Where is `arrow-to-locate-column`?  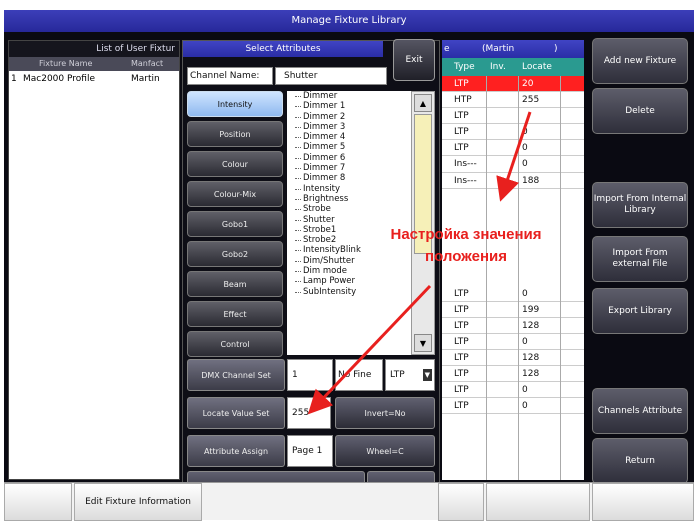
arrow-to-locate-column is located at coordinates (514, 156).